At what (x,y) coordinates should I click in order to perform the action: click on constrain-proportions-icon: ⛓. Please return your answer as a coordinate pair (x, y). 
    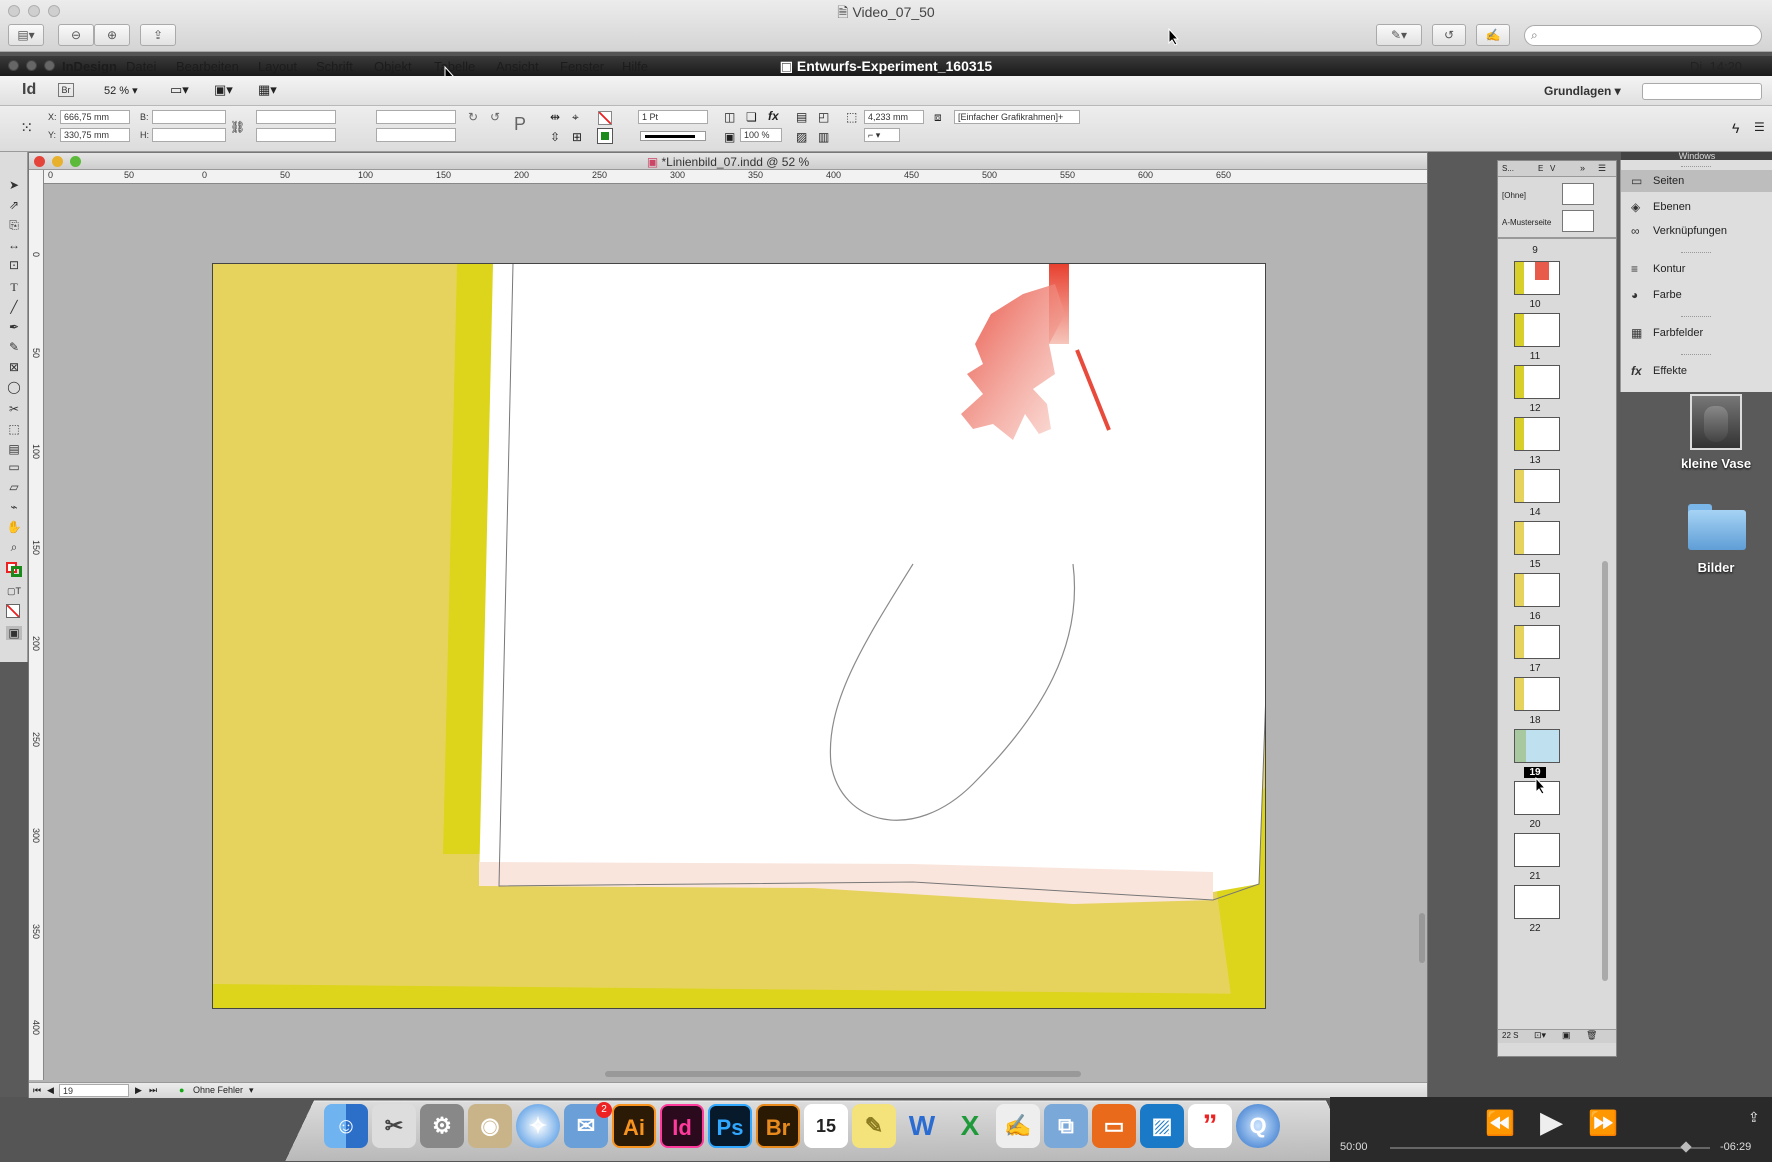
    Looking at the image, I should click on (237, 127).